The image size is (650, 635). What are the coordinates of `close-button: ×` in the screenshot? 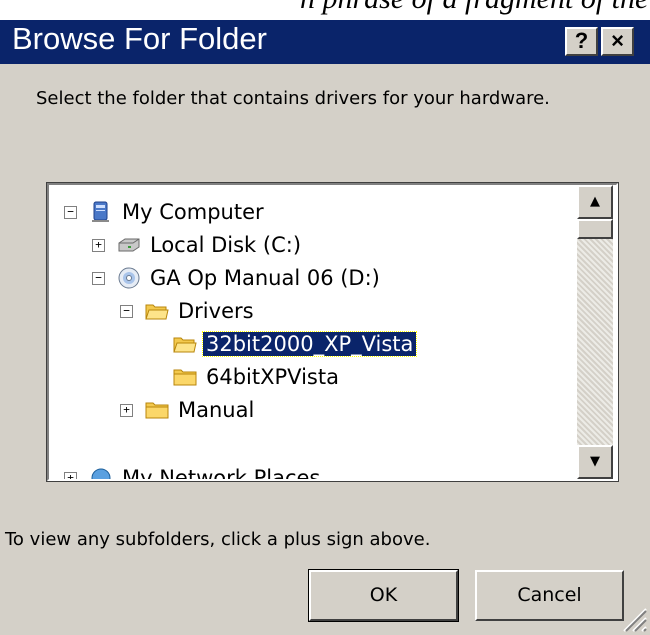 It's located at (617, 41).